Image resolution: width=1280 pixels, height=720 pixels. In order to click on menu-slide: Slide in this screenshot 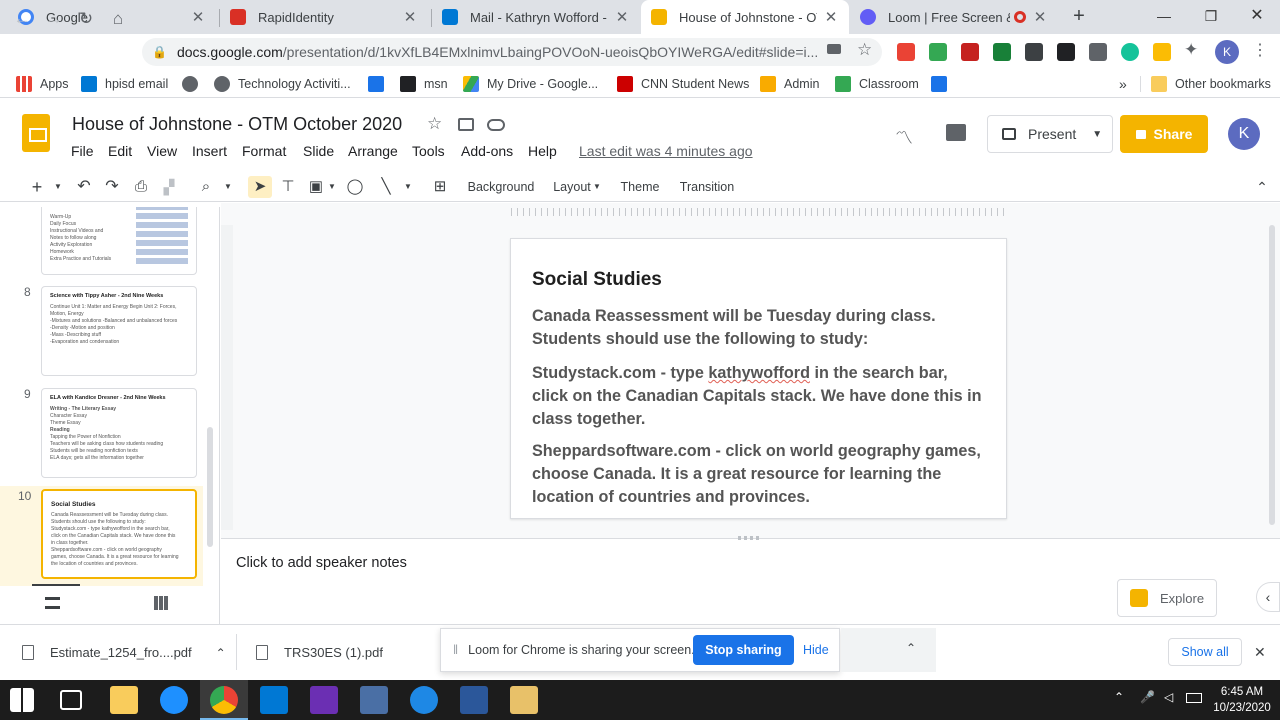, I will do `click(318, 151)`.